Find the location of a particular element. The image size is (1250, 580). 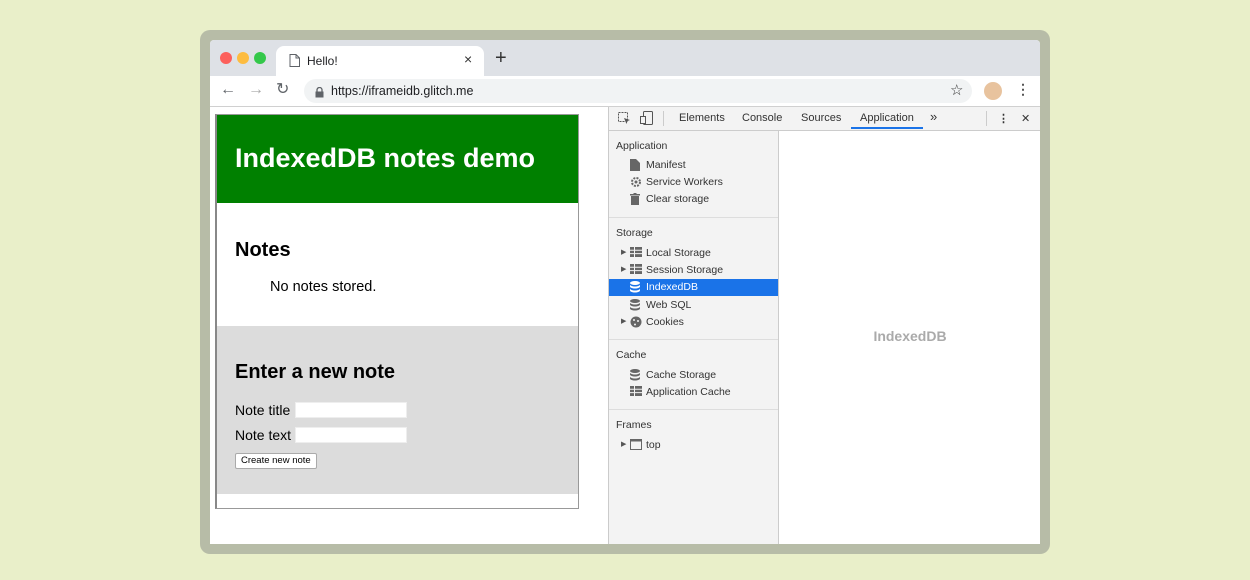

note-text-input is located at coordinates (351, 435).